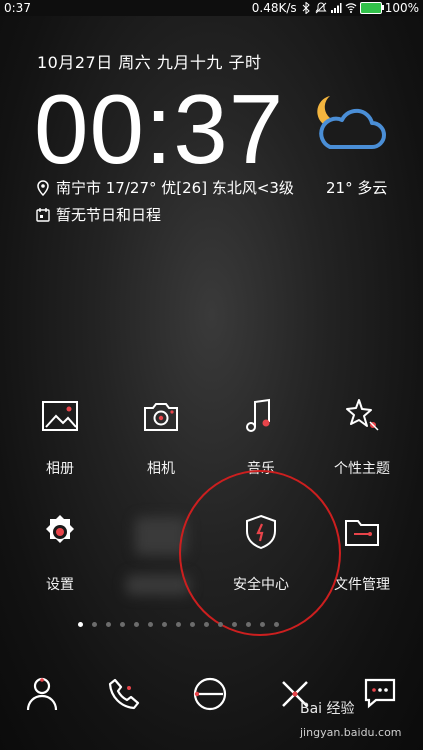  What do you see at coordinates (60, 469) in the screenshot?
I see `app-label: 相册` at bounding box center [60, 469].